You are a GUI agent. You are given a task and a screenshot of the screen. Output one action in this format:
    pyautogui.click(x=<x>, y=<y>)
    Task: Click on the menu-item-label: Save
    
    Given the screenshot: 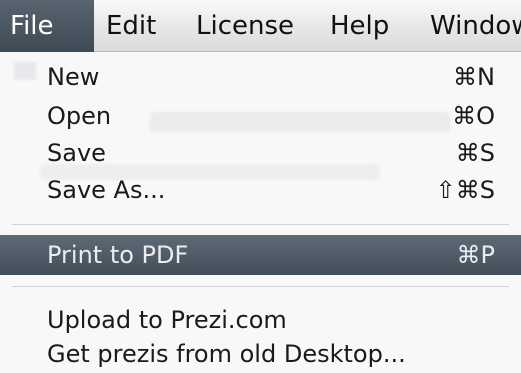 What is the action you would take?
    pyautogui.click(x=76, y=153)
    